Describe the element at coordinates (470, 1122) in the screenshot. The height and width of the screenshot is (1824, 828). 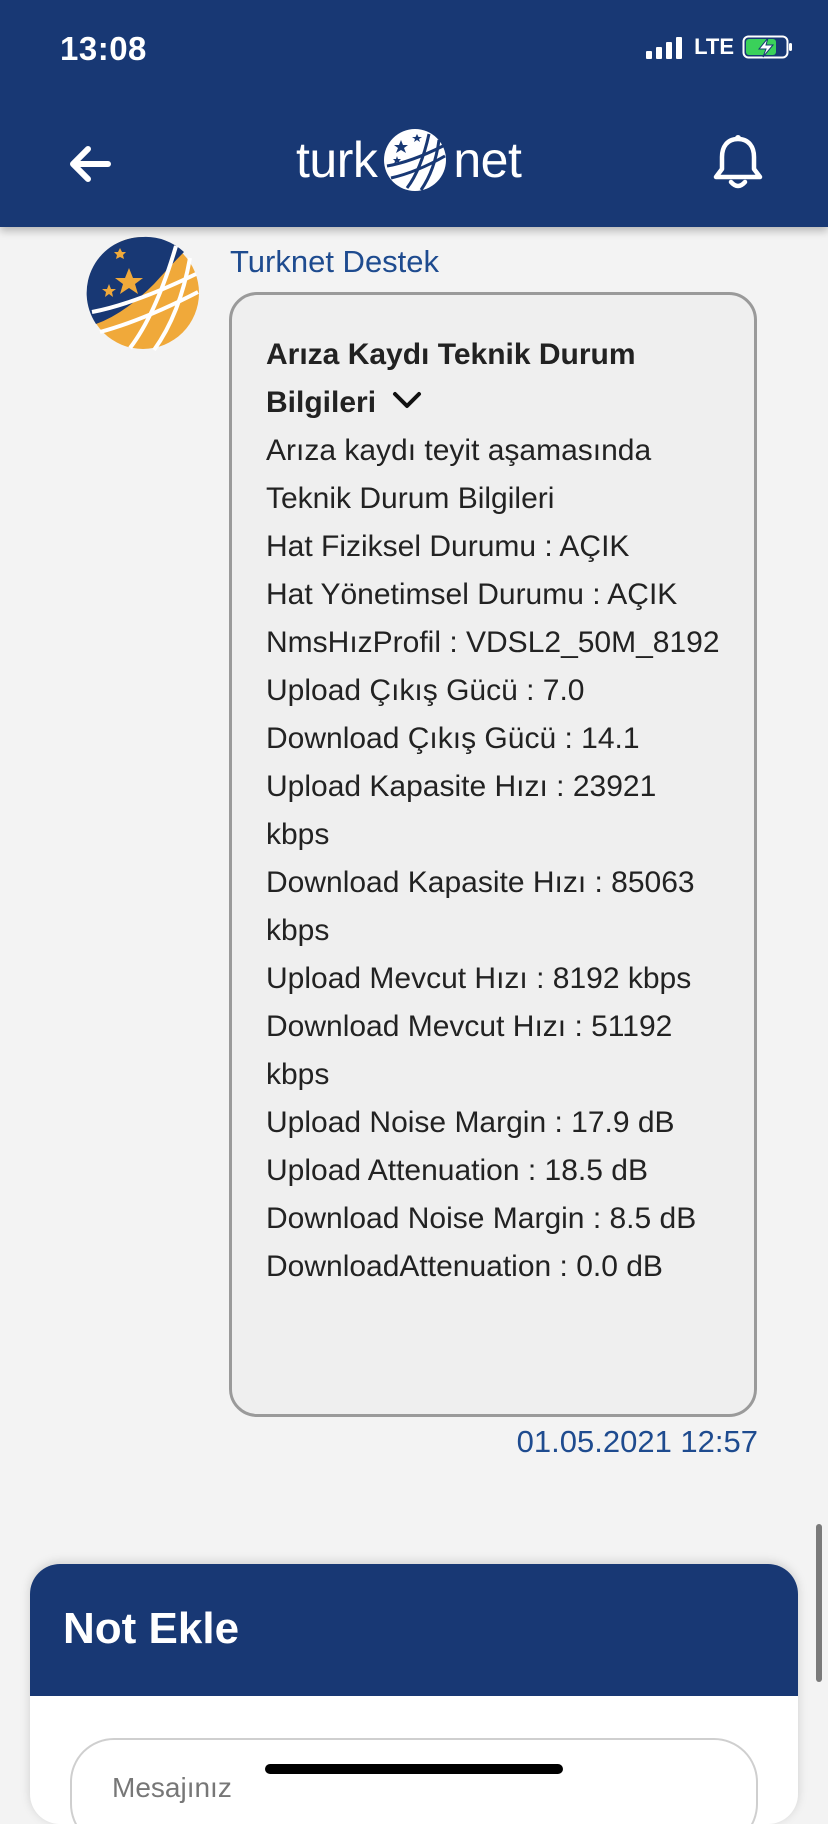
I see `message-line: Upload Noise Margin : 17.9 dB` at that location.